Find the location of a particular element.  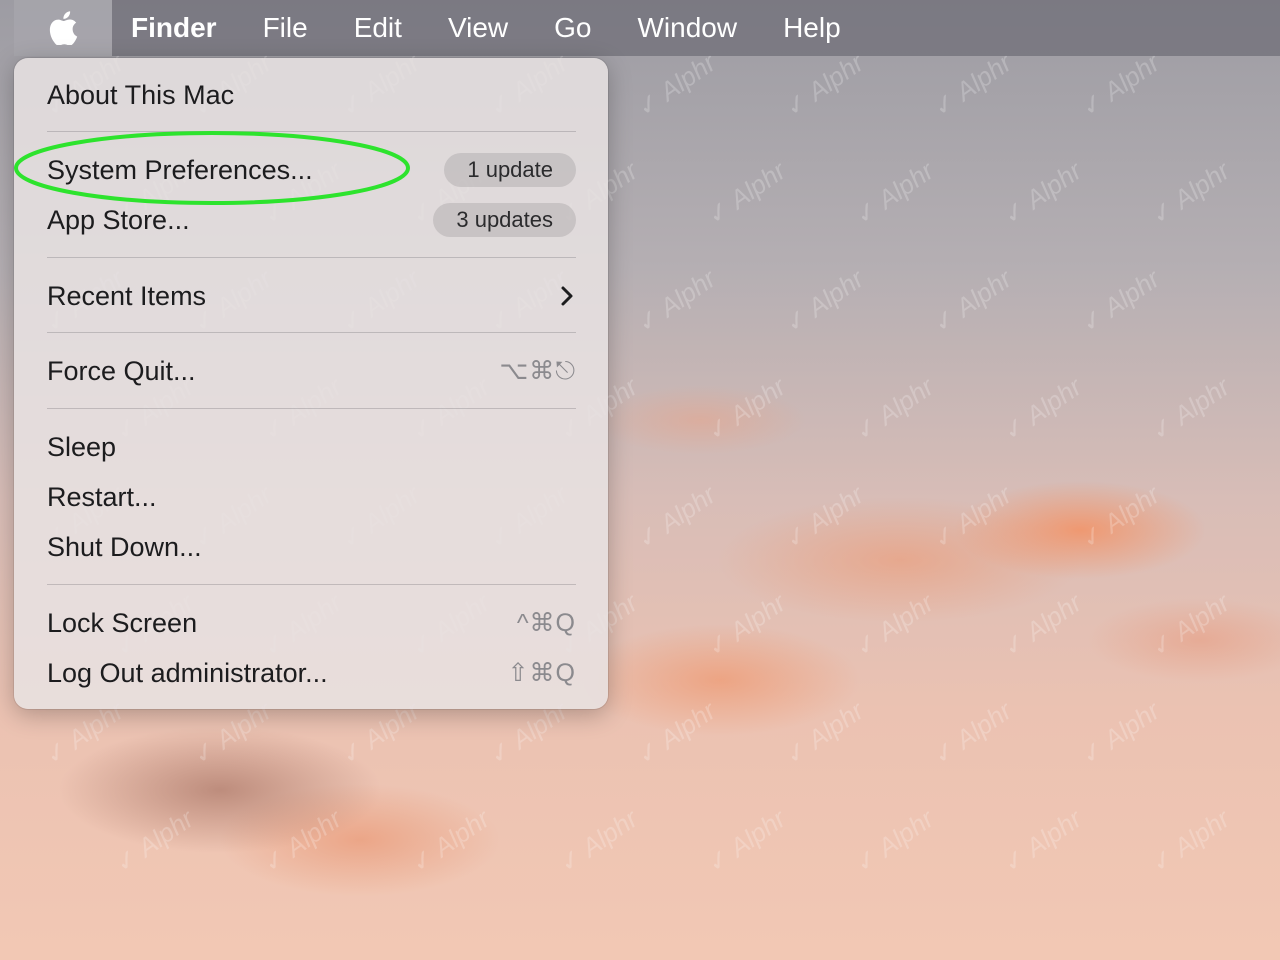

menu-file: File is located at coordinates (285, 28).